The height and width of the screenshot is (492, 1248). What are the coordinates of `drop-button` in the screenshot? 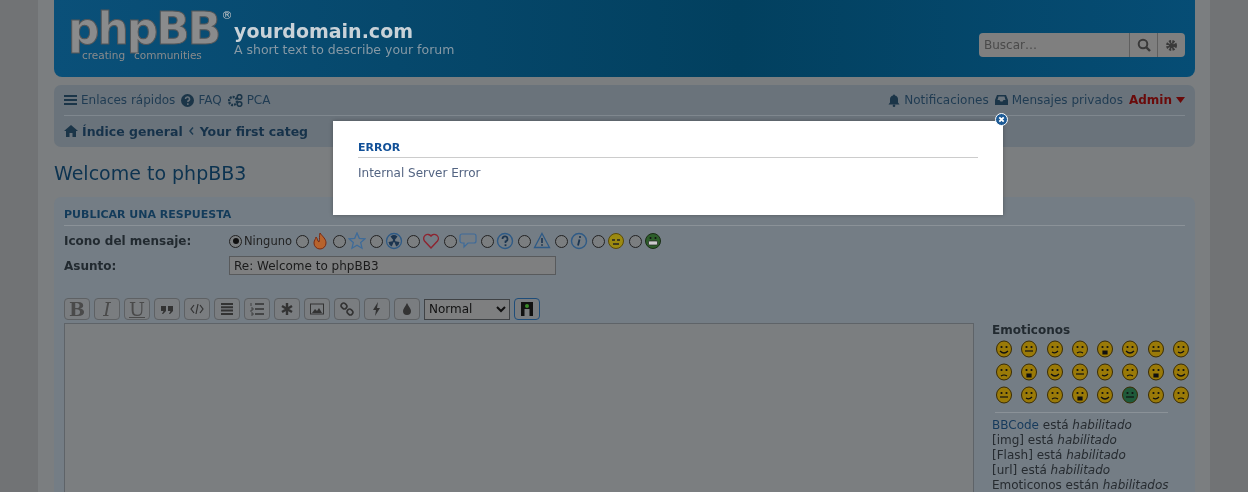 It's located at (407, 309).